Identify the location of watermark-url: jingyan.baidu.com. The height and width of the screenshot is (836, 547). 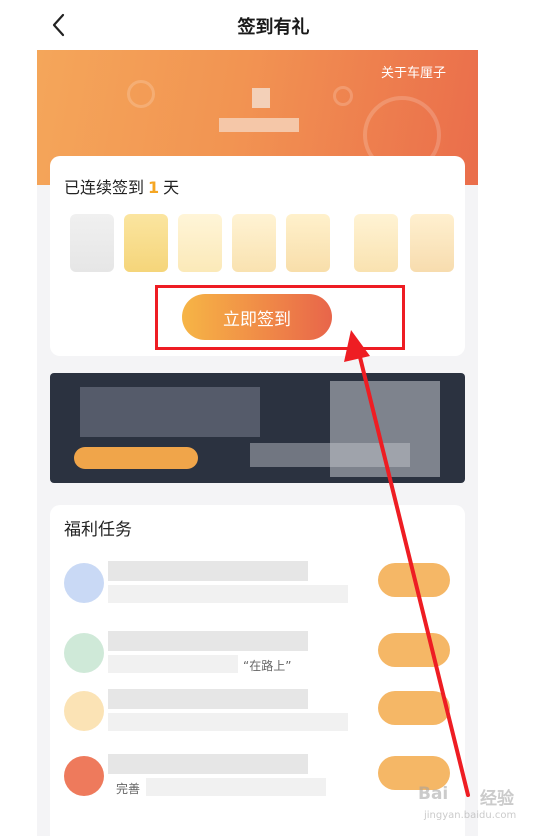
(470, 815).